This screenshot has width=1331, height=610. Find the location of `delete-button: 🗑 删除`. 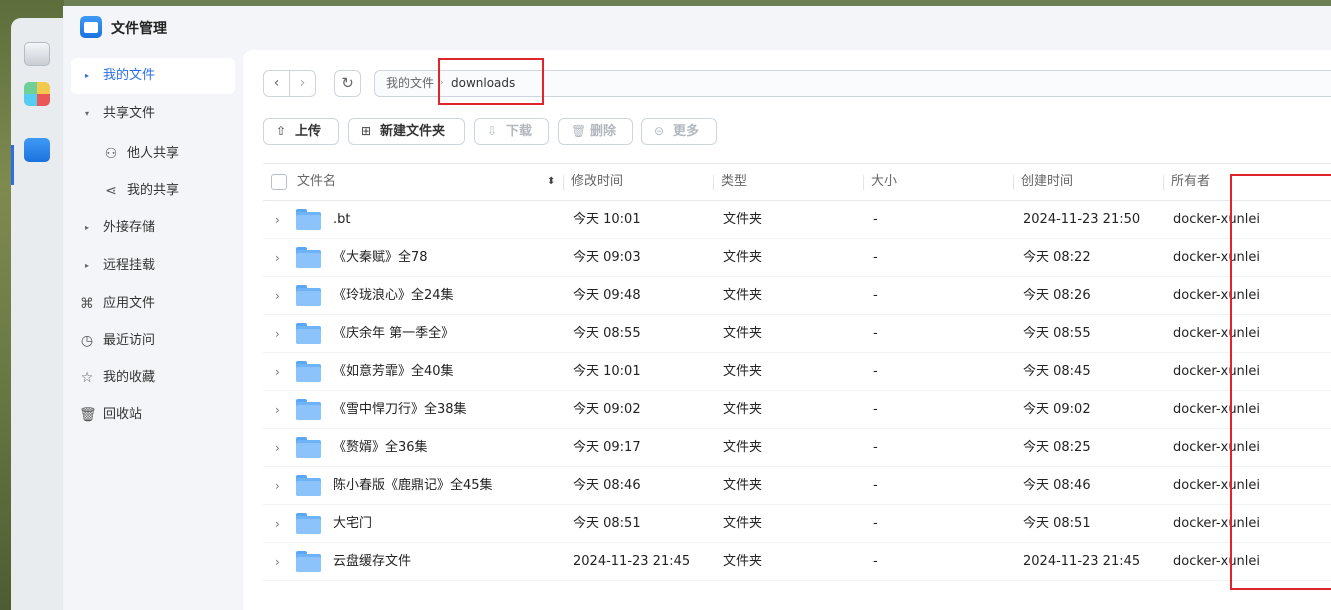

delete-button: 🗑 删除 is located at coordinates (595, 131).